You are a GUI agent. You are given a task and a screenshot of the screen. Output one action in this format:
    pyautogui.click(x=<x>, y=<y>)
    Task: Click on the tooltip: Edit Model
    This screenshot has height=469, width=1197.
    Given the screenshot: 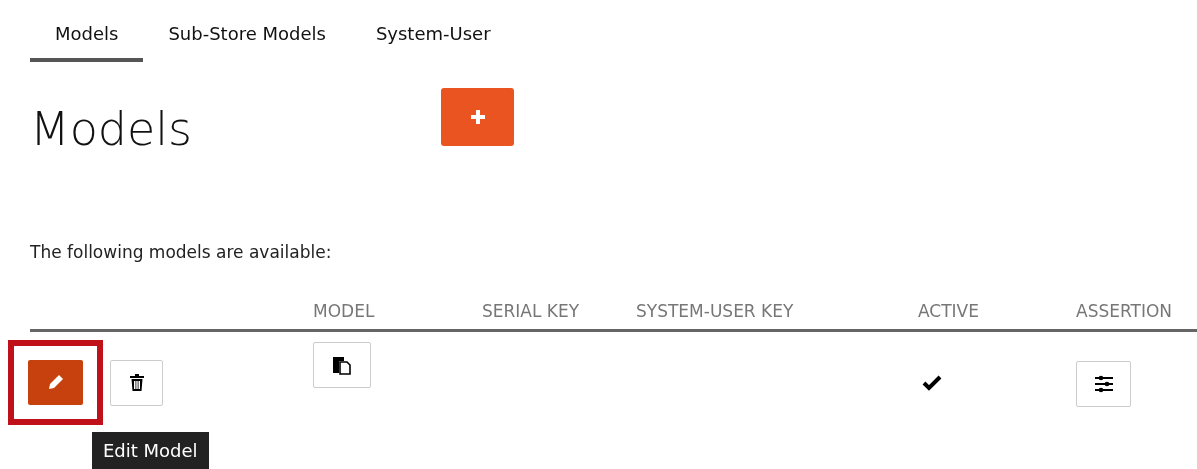 What is the action you would take?
    pyautogui.click(x=150, y=450)
    